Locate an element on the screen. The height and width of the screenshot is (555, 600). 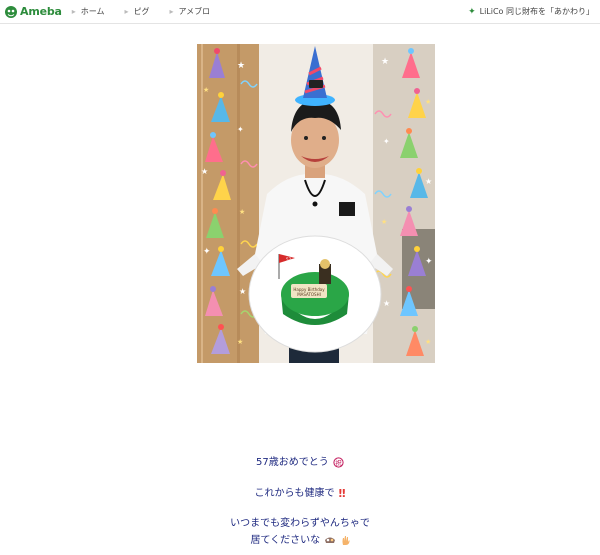
headline-text: LiLiCo 同じ財布を「あかわり」 is located at coordinates (536, 11).